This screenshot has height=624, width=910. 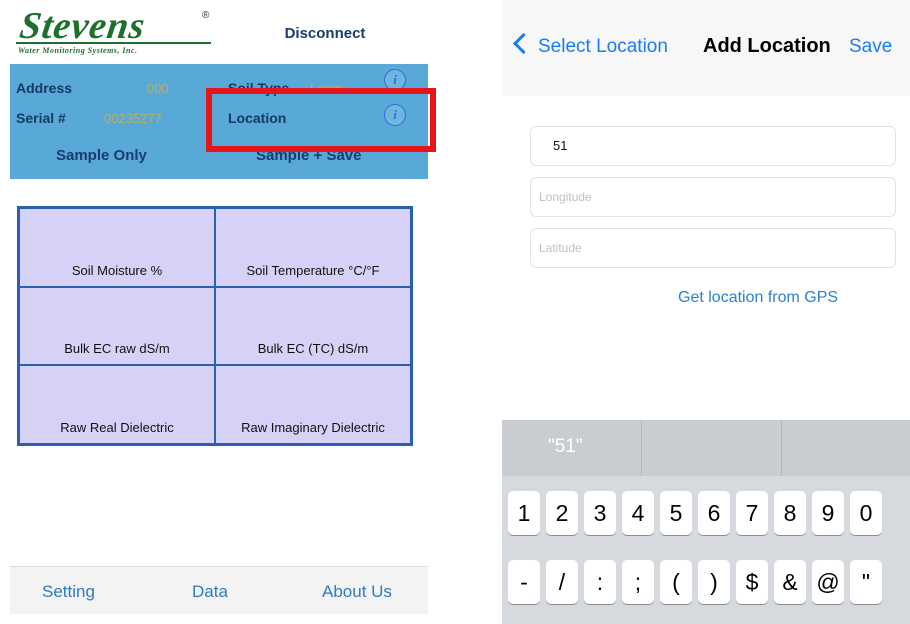 I want to click on bottom-tab-bar: Setting Data About Us, so click(x=219, y=590).